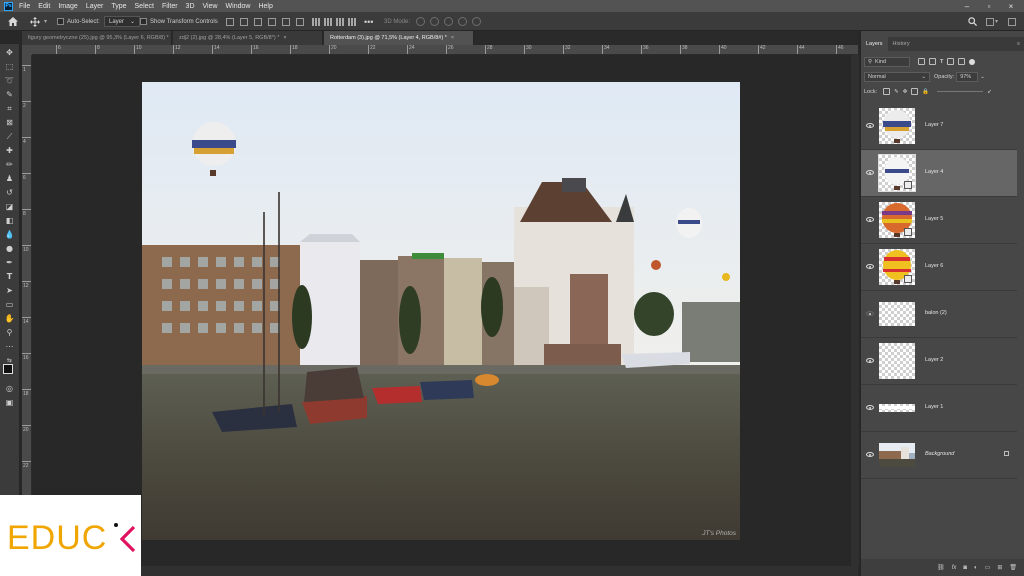 Image resolution: width=1024 pixels, height=576 pixels. Describe the element at coordinates (434, 21) in the screenshot. I see `3d-roll-icon` at that location.